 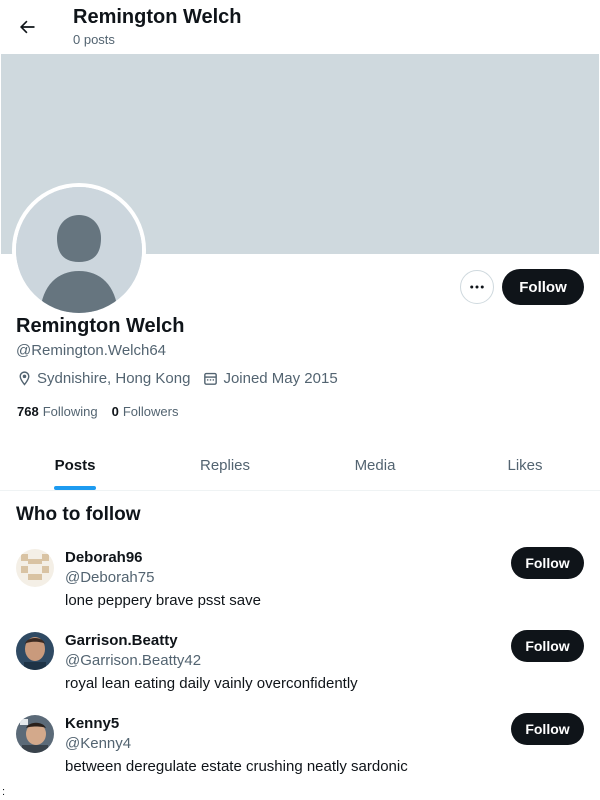 I want to click on active-tab-indicator, so click(x=75, y=488).